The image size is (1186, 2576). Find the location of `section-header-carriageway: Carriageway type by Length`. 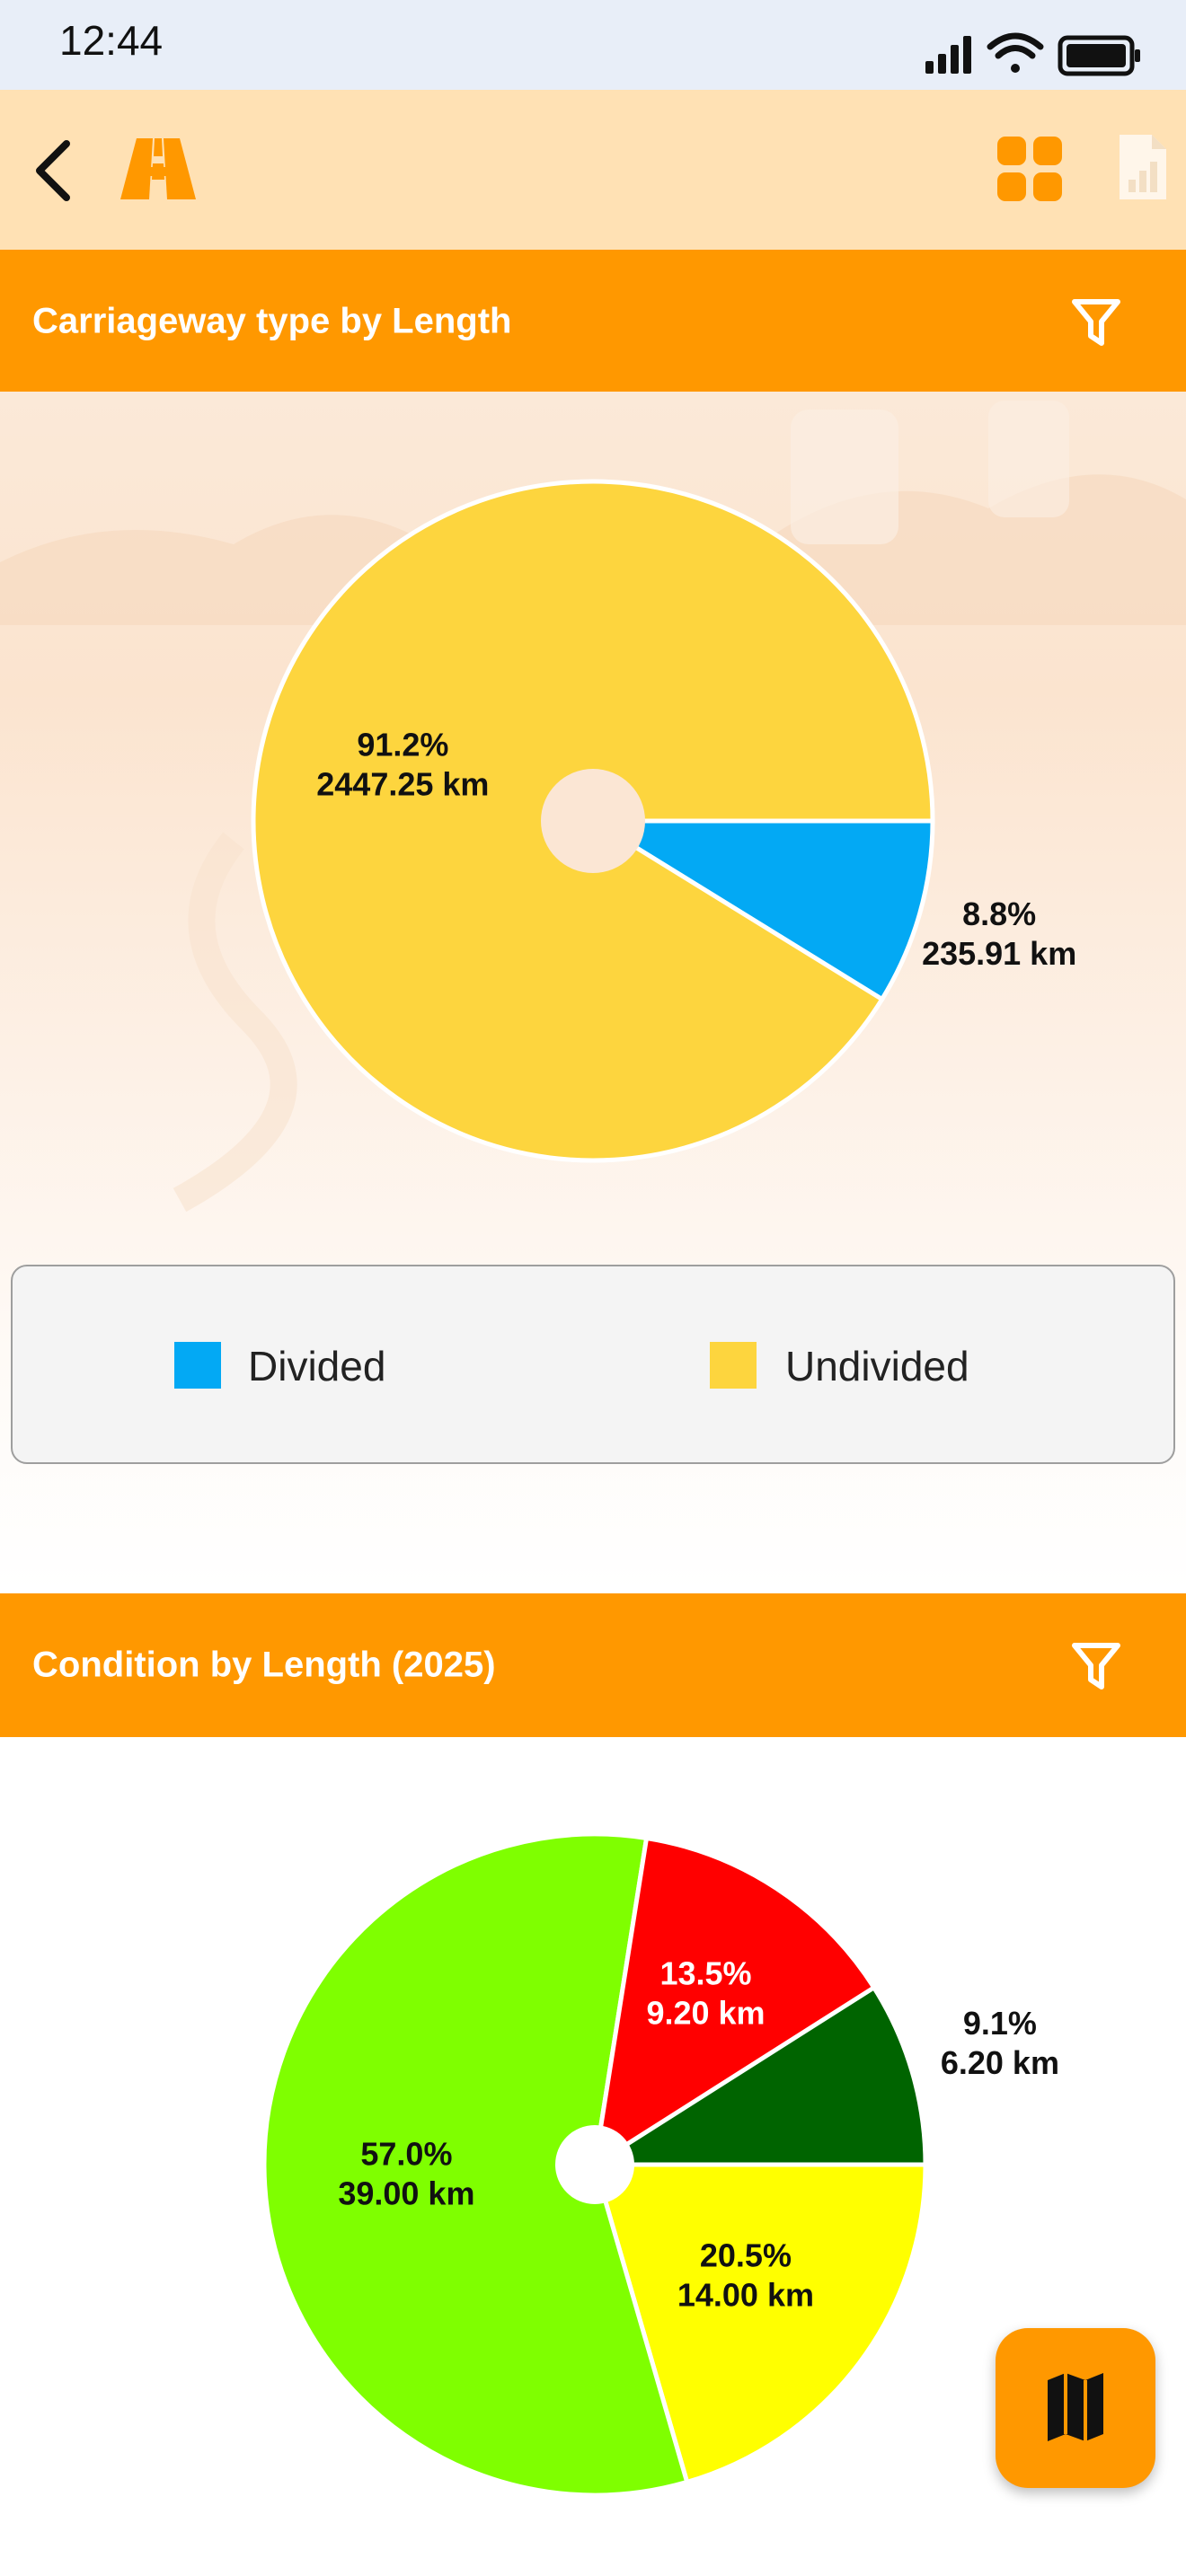

section-header-carriageway: Carriageway type by Length is located at coordinates (593, 321).